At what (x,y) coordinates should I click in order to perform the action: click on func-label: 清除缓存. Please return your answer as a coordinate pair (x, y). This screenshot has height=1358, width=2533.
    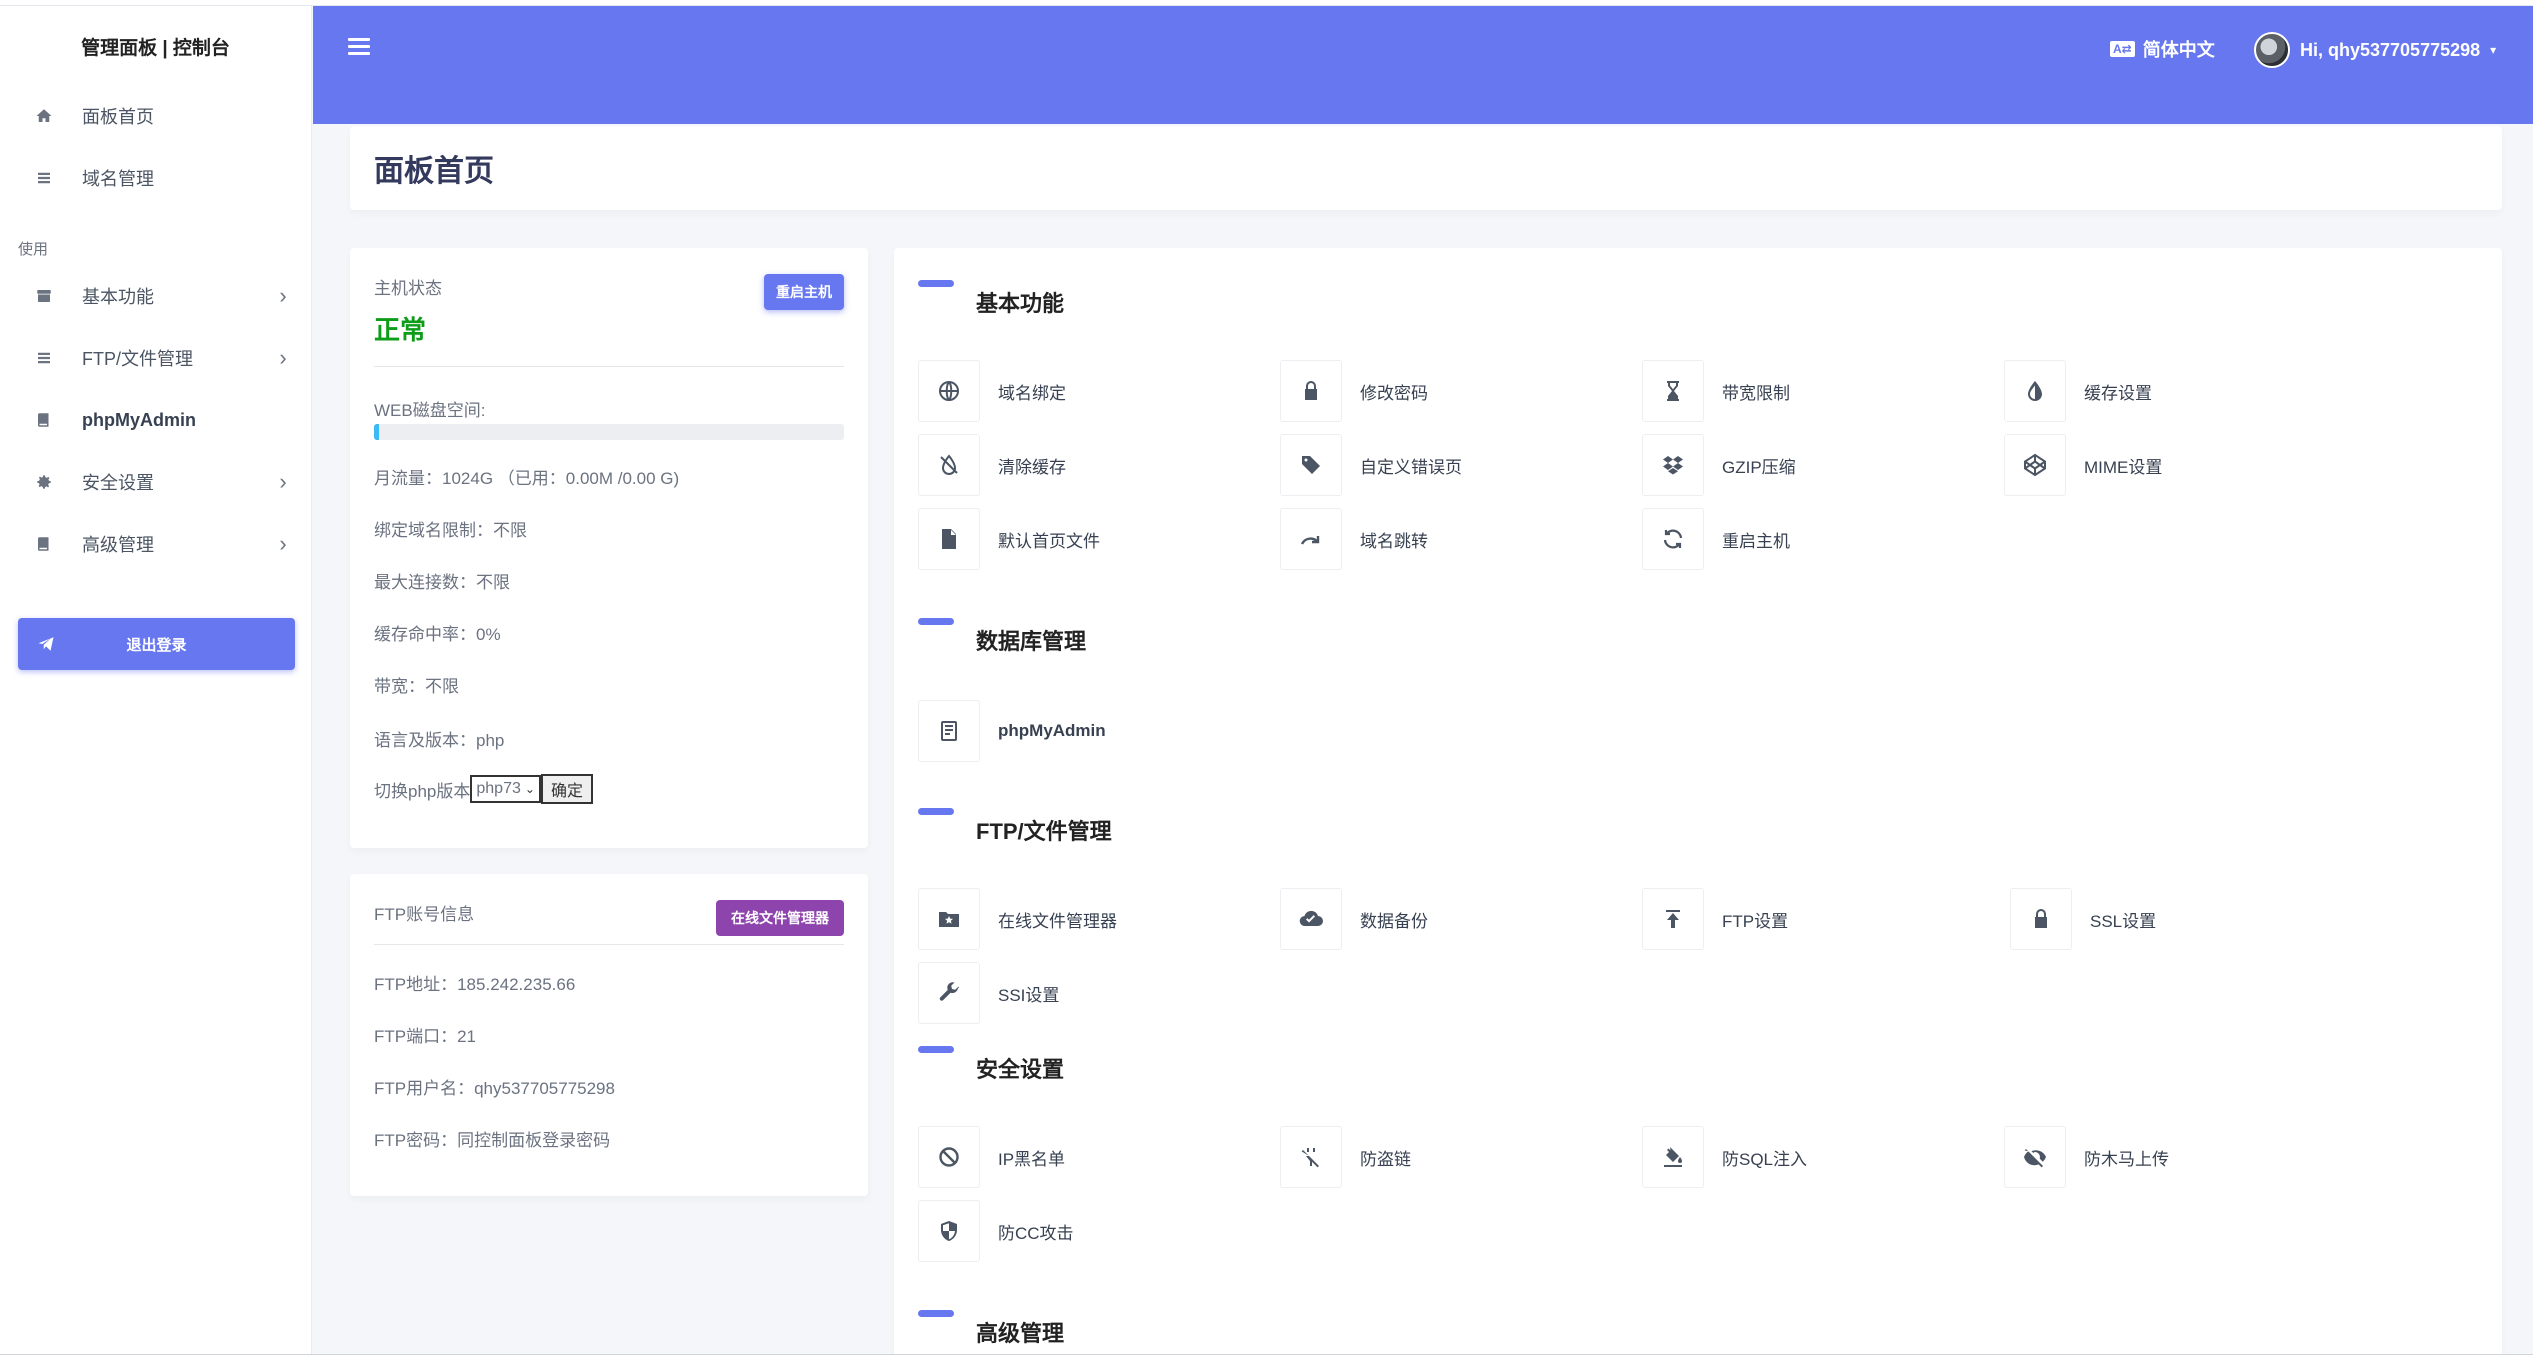
    Looking at the image, I should click on (1032, 467).